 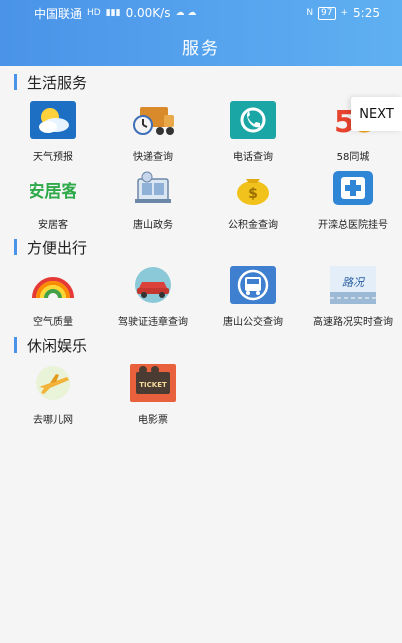 I want to click on signal-icon: ▮▮▮, so click(x=113, y=13).